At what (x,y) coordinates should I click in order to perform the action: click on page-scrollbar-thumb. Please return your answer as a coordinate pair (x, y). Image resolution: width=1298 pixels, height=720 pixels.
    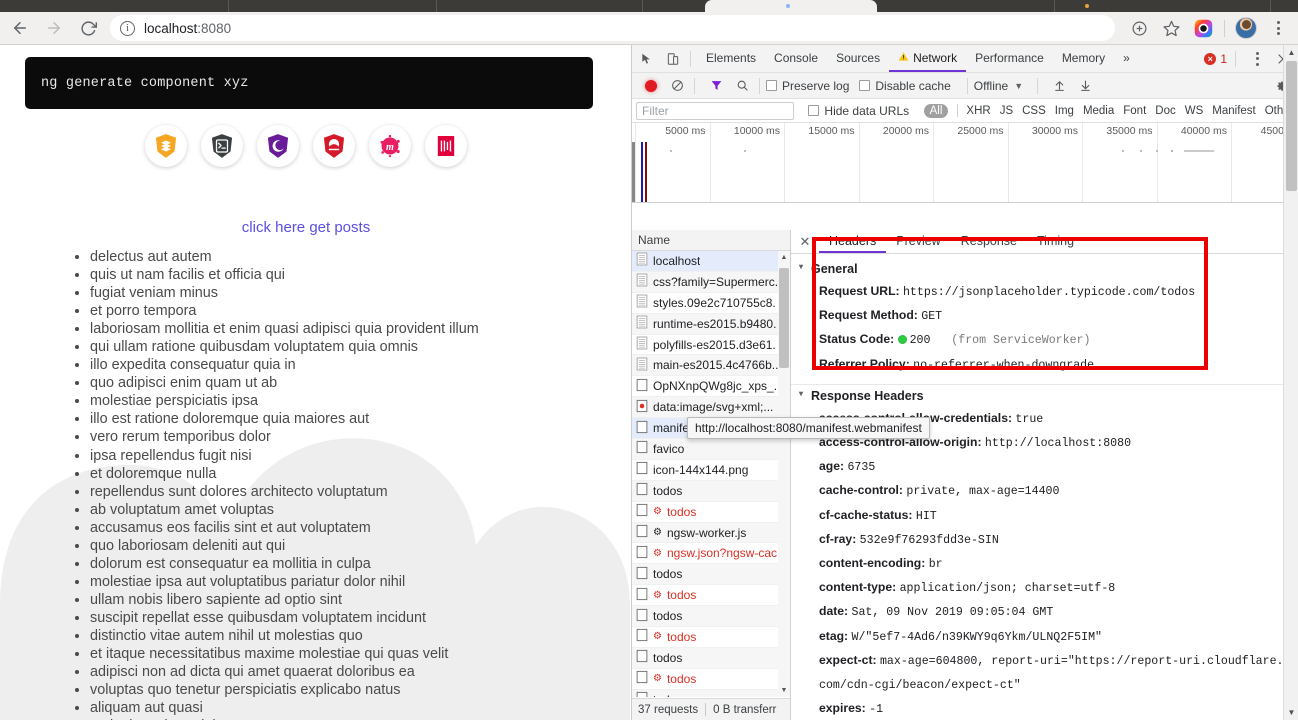
    Looking at the image, I should click on (1291, 126).